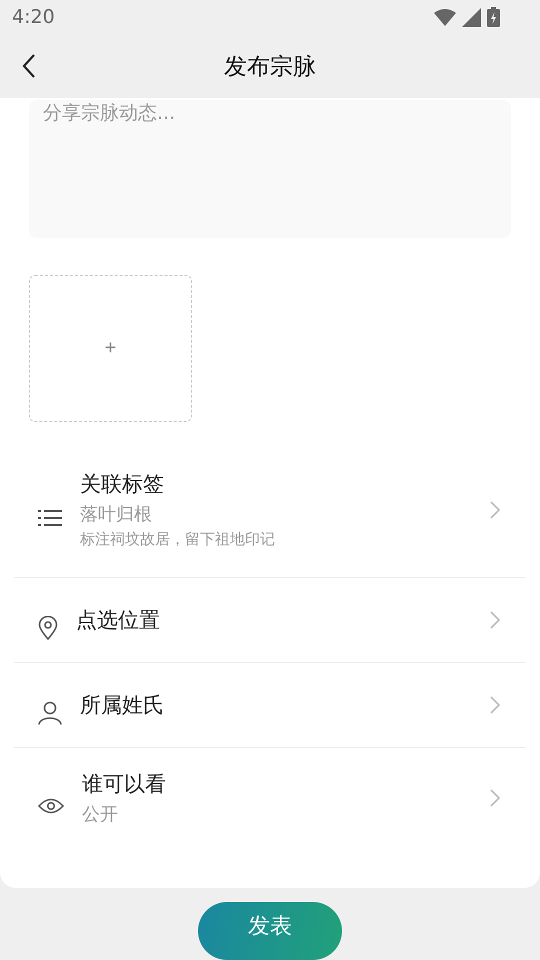  Describe the element at coordinates (445, 17) in the screenshot. I see `wifi-icon` at that location.